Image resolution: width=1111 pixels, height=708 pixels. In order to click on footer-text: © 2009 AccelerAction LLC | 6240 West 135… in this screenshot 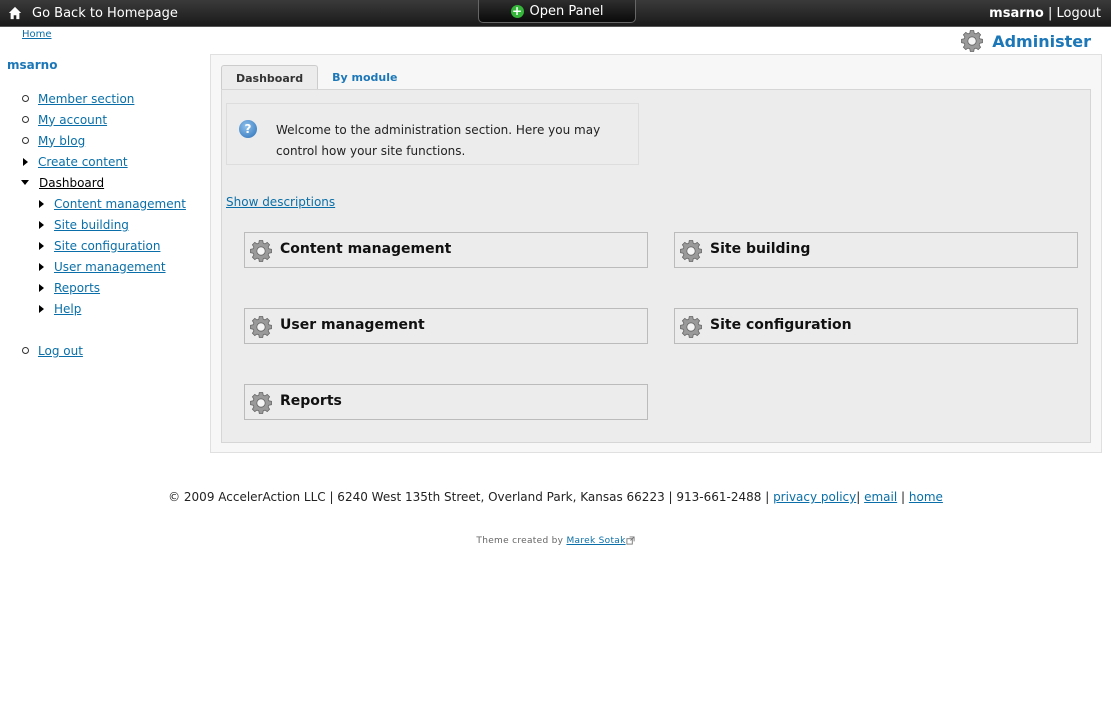, I will do `click(471, 497)`.